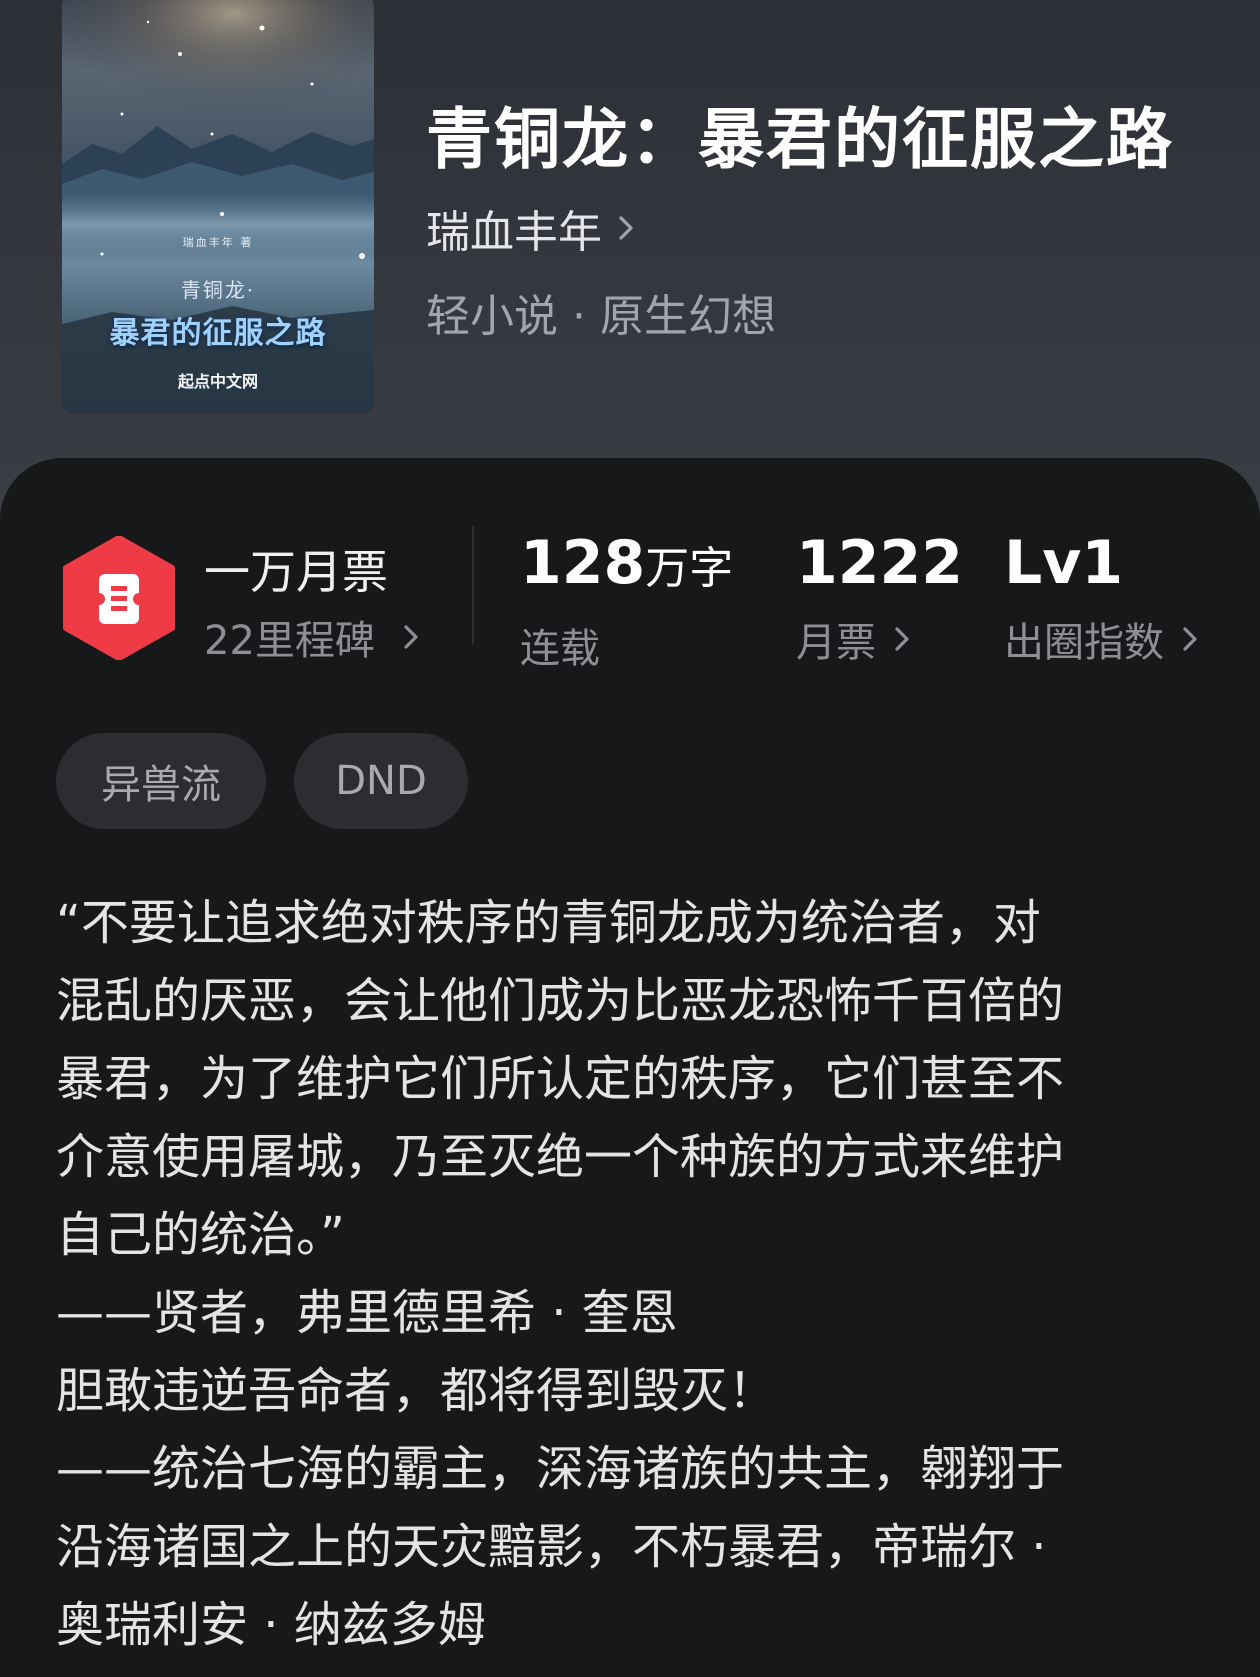 This screenshot has width=1260, height=1677. I want to click on book-cover: 瑞血丰年 著 青铜龙· 暴君的征服之路 起点中文网, so click(218, 207).